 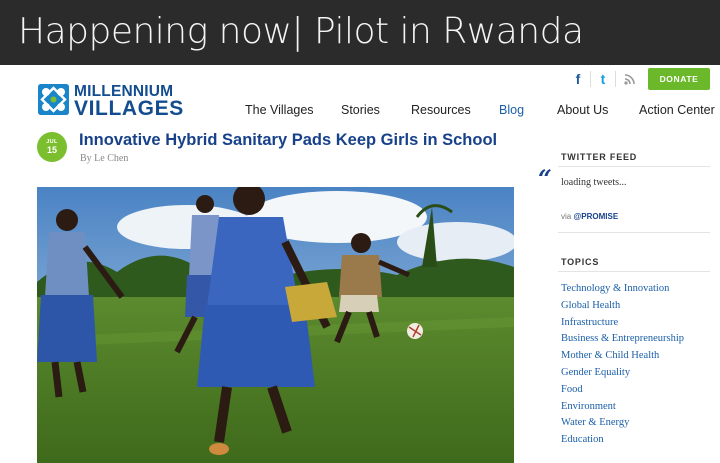 I want to click on twitter-feed-heading: TWITTER FEED, so click(x=599, y=157).